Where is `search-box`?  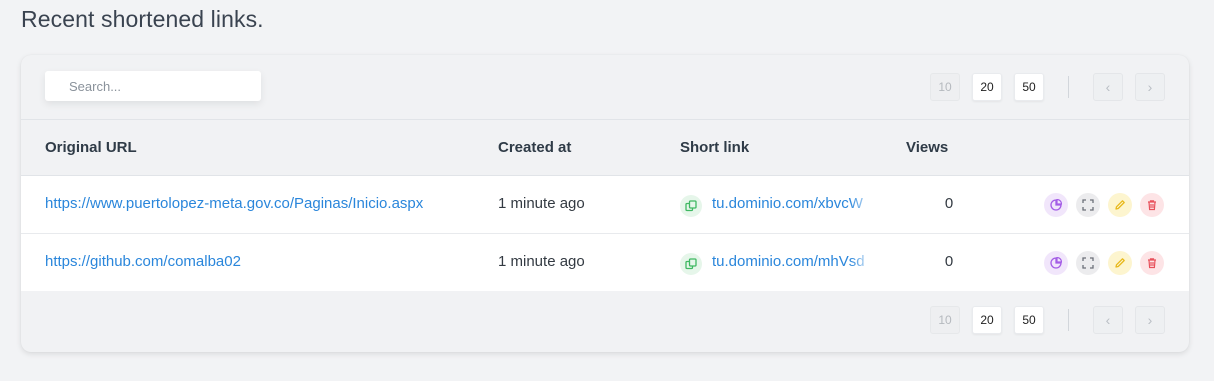
search-box is located at coordinates (153, 86).